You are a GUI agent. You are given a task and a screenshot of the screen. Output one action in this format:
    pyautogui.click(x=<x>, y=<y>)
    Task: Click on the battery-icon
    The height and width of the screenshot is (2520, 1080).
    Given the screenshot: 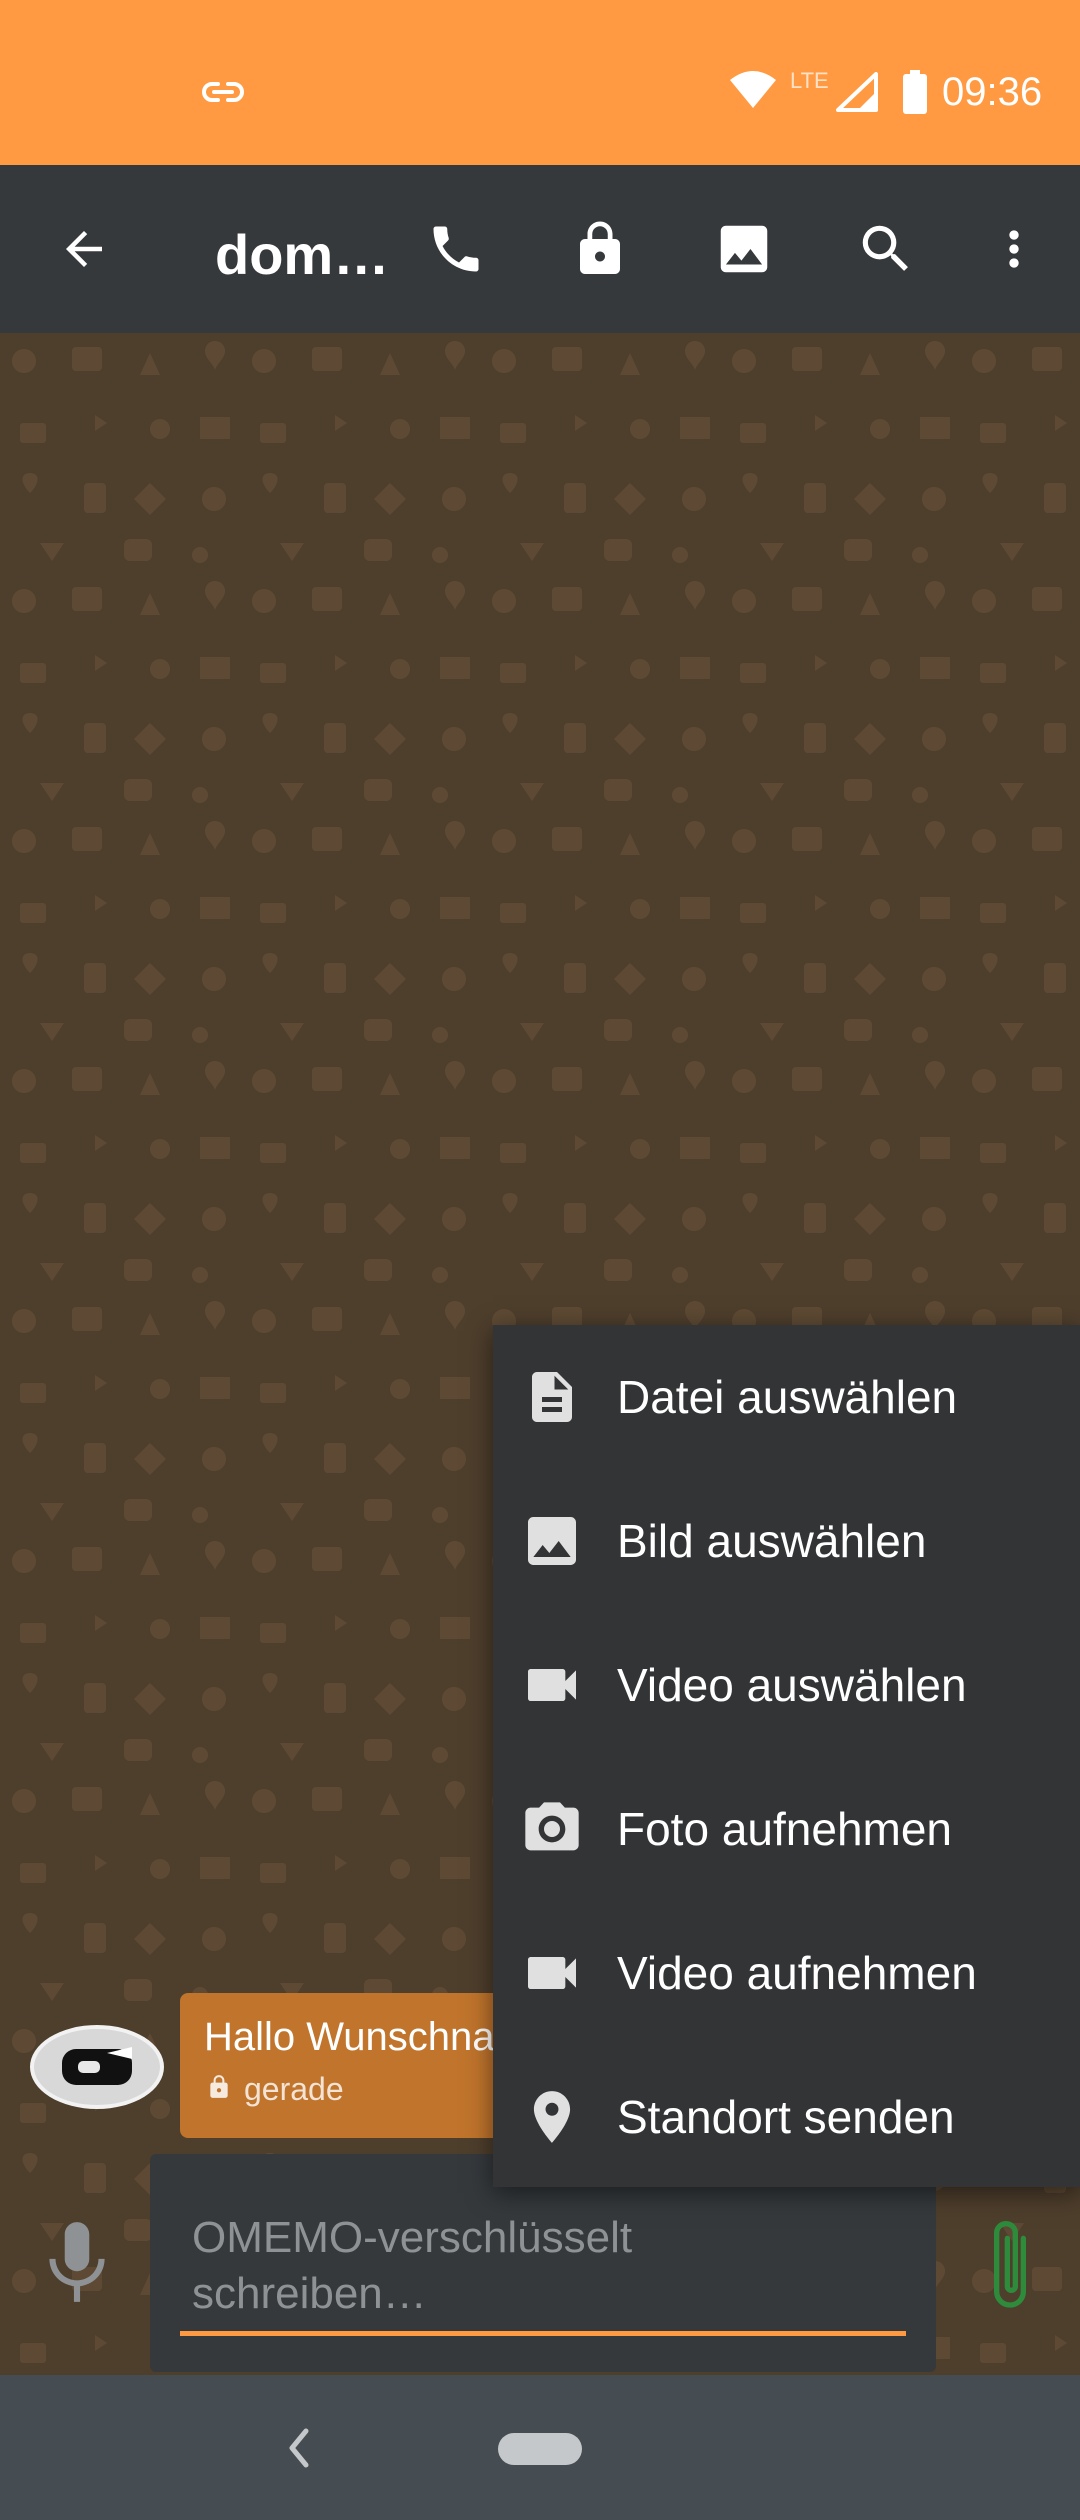 What is the action you would take?
    pyautogui.click(x=915, y=94)
    